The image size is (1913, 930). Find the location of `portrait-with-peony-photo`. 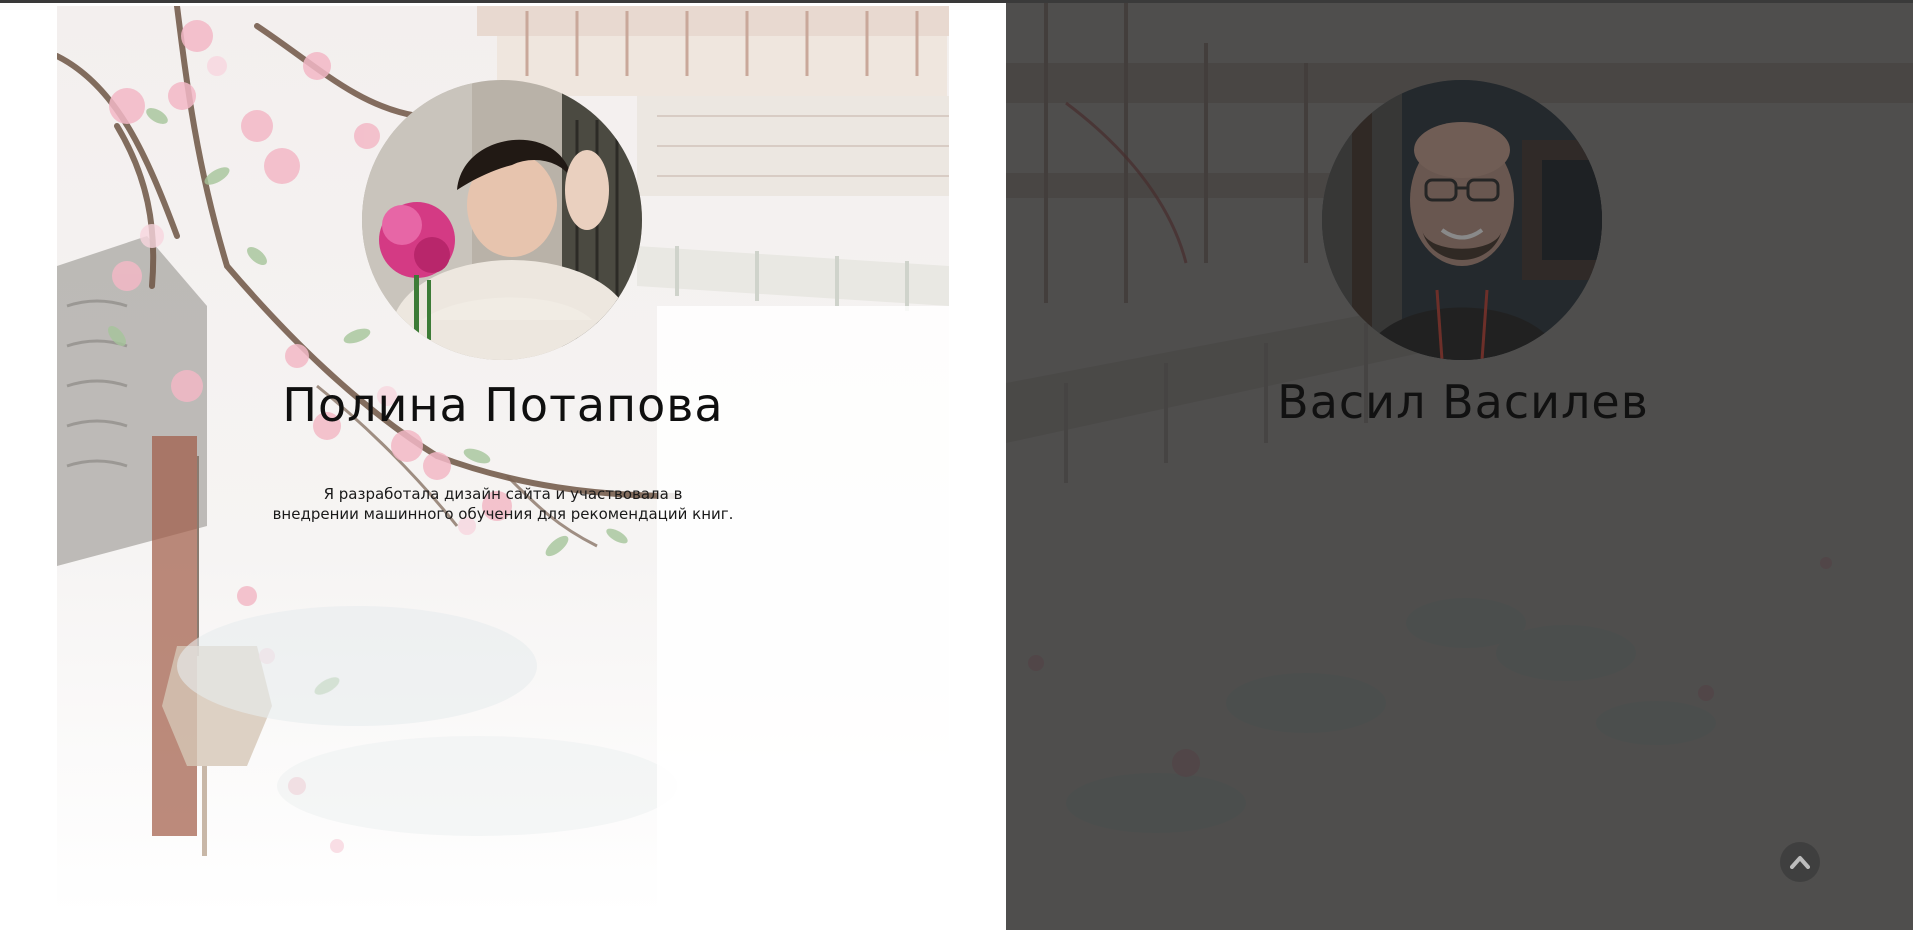

portrait-with-peony-photo is located at coordinates (502, 220).